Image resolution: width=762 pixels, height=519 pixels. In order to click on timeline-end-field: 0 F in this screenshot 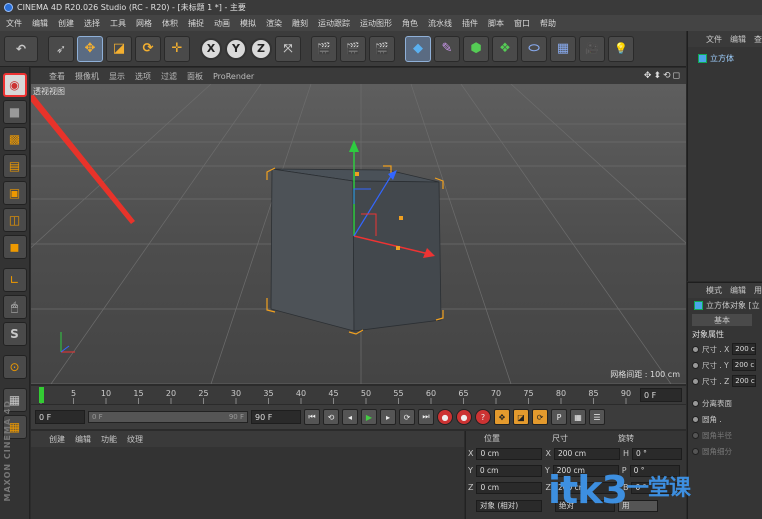, I will do `click(661, 395)`.